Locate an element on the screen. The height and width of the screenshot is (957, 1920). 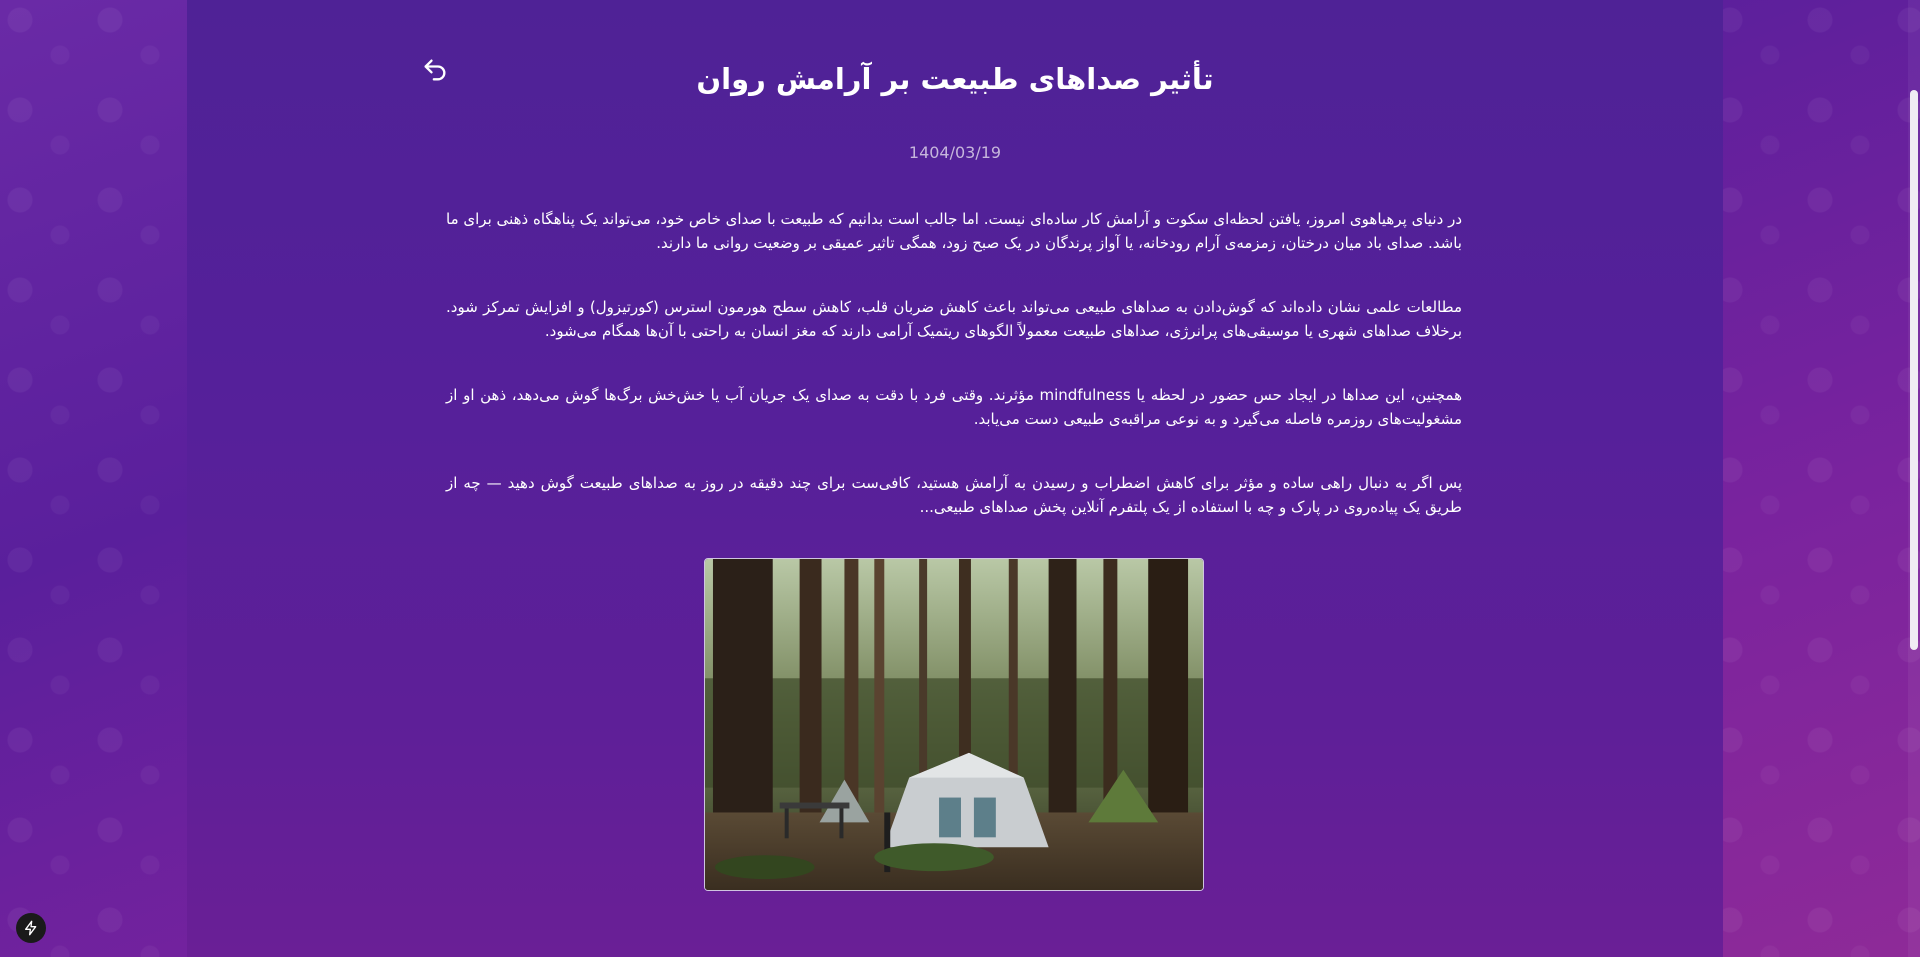
quick-action-button is located at coordinates (31, 928).